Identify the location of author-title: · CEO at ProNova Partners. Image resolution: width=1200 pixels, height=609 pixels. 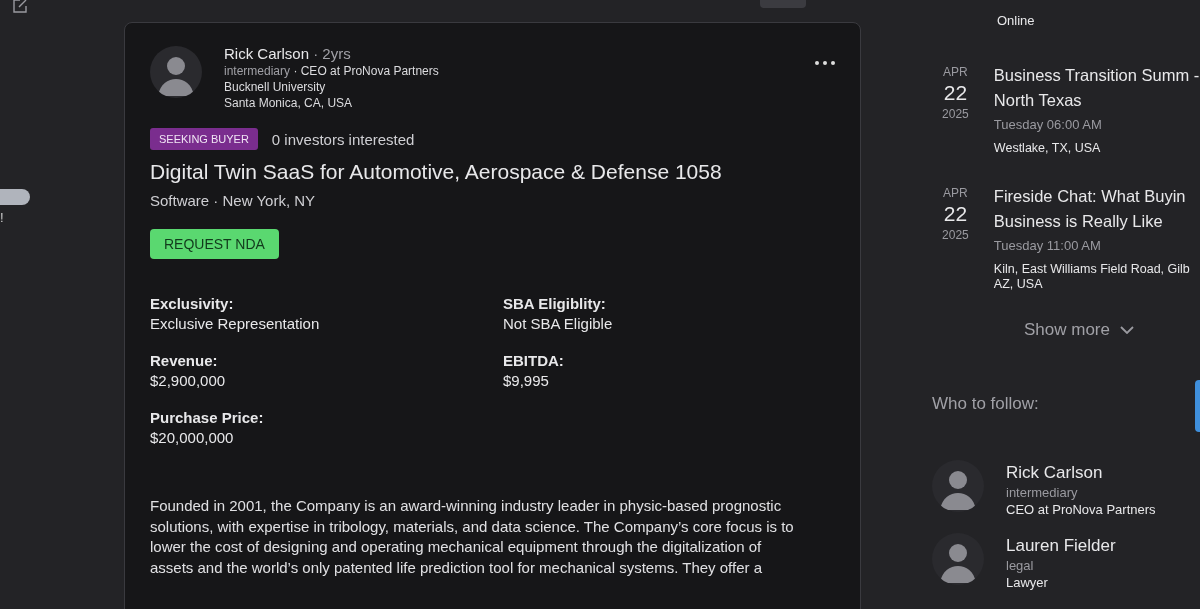
(366, 71).